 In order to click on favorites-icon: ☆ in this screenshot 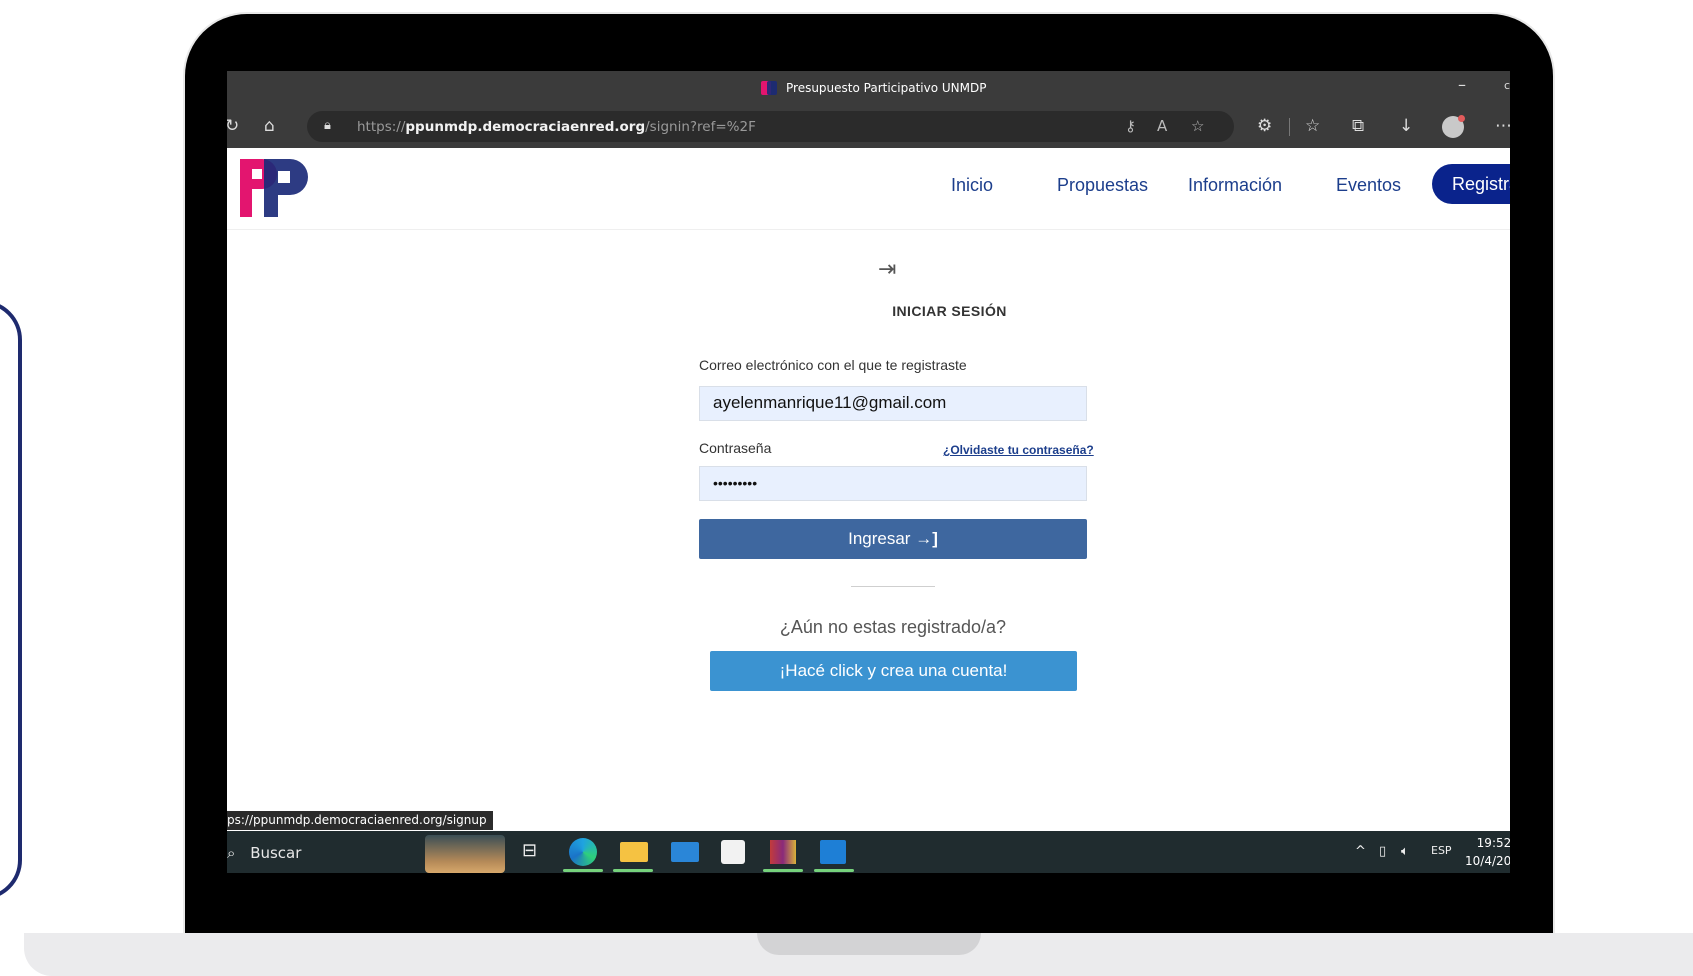, I will do `click(1312, 126)`.